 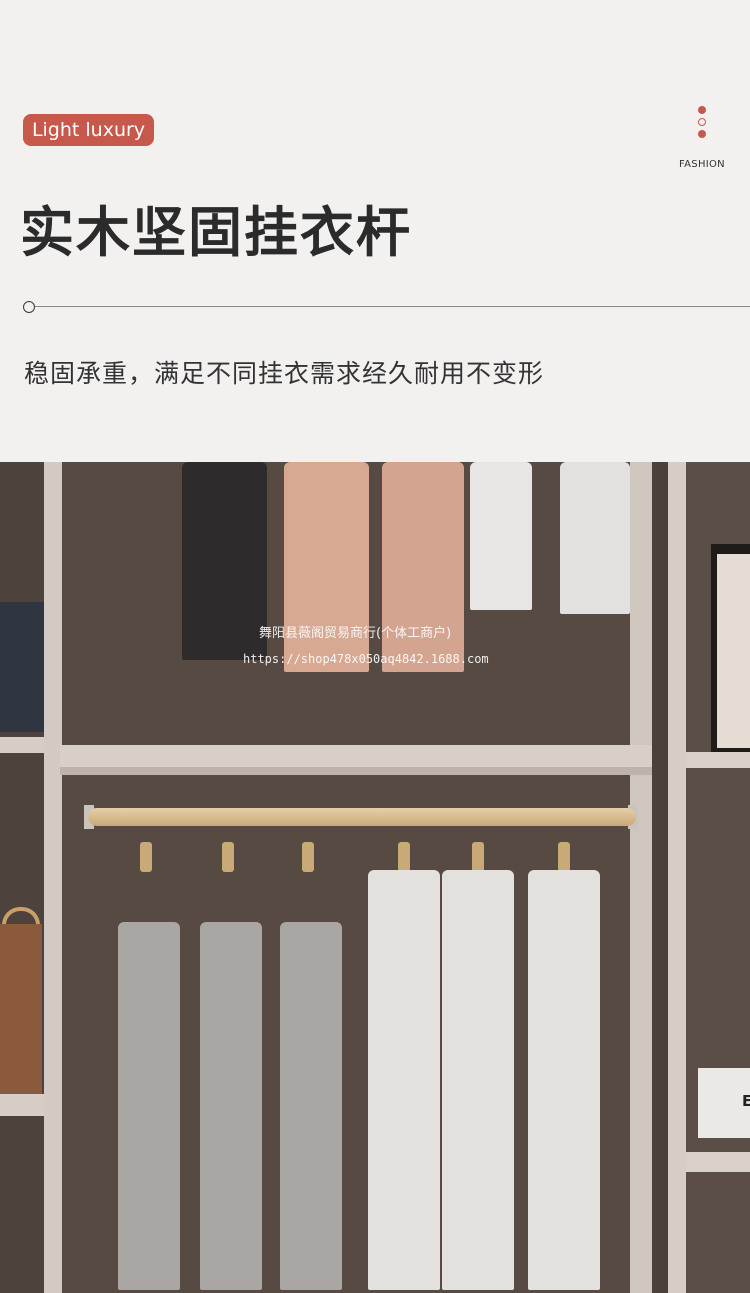 I want to click on rule-circle-icon, so click(x=29, y=307).